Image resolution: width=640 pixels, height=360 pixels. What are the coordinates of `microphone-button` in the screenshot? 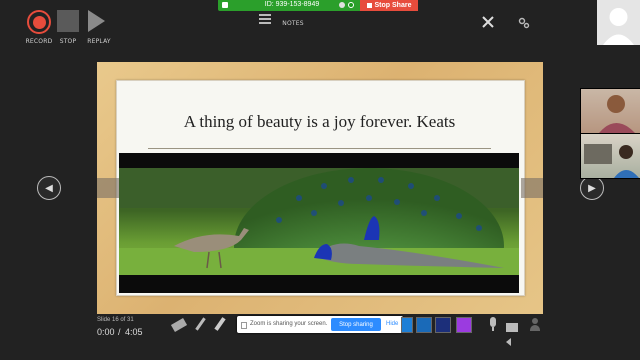 It's located at (493, 325).